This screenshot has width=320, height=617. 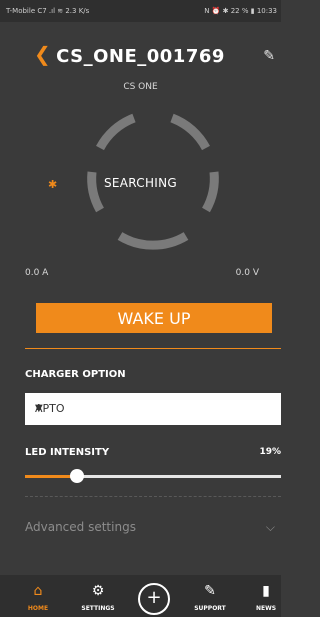 I want to click on gear-icon: ⚙, so click(x=98, y=591).